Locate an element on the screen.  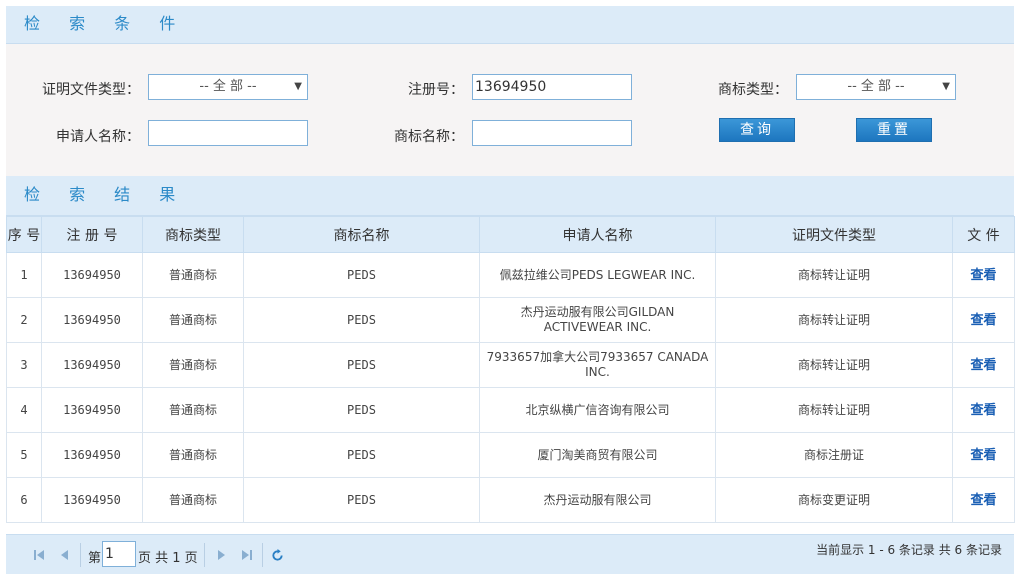
cell-applicant: 北京纵横广信咨询有限公司 is located at coordinates (597, 410).